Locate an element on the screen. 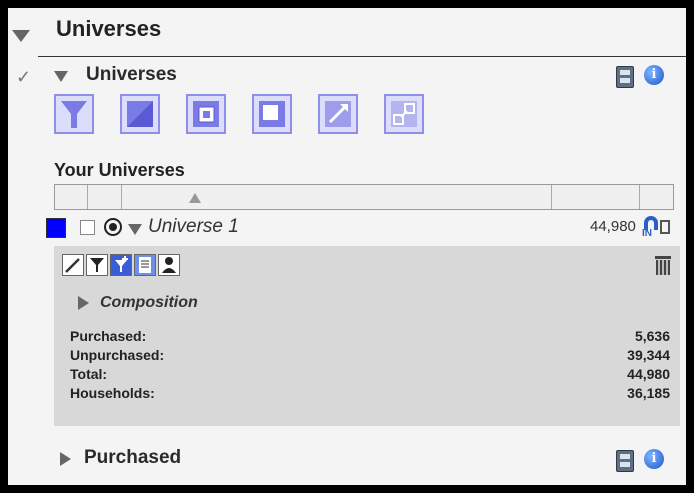  trash-icon is located at coordinates (663, 265).